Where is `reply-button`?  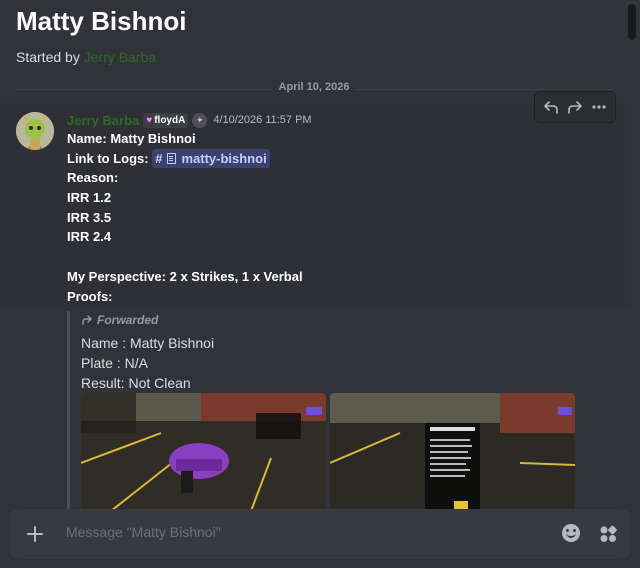
reply-button is located at coordinates (551, 107).